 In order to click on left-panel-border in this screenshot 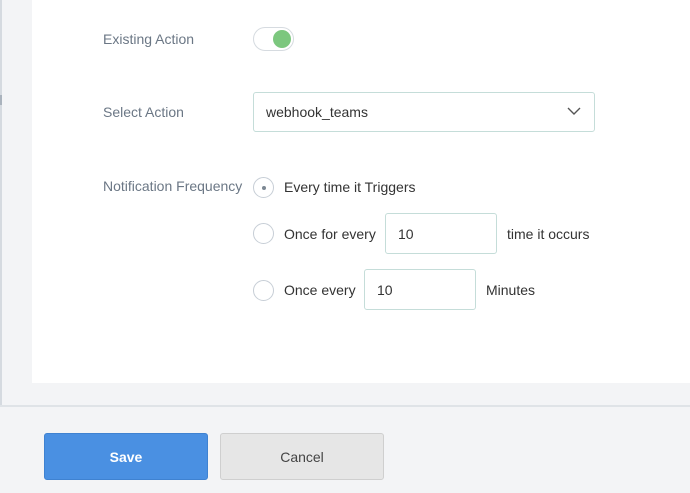, I will do `click(1, 202)`.